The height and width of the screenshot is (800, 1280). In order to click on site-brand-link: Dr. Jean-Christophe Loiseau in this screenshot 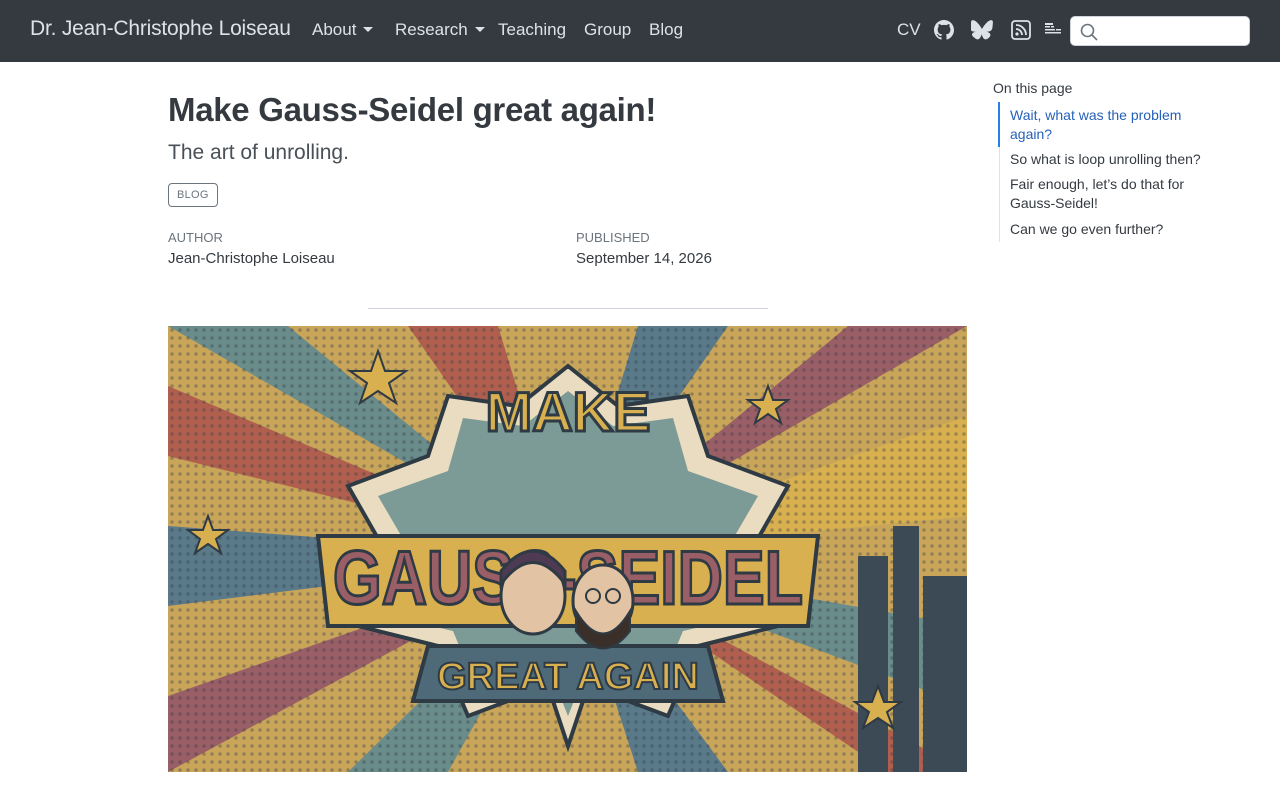, I will do `click(160, 29)`.